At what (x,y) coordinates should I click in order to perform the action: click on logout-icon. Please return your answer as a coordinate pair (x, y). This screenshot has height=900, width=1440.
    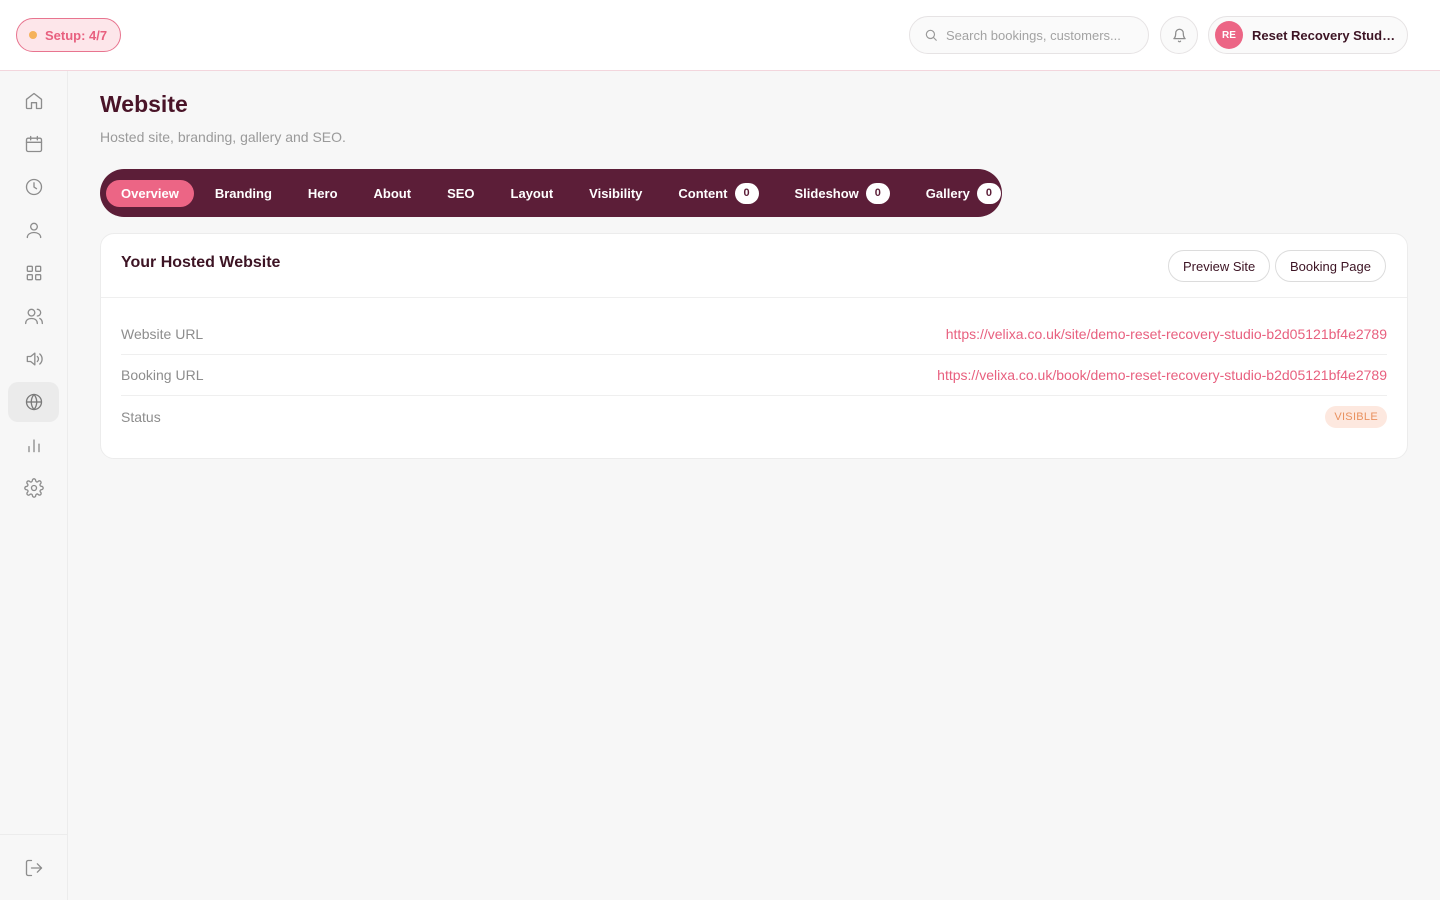
    Looking at the image, I should click on (34, 868).